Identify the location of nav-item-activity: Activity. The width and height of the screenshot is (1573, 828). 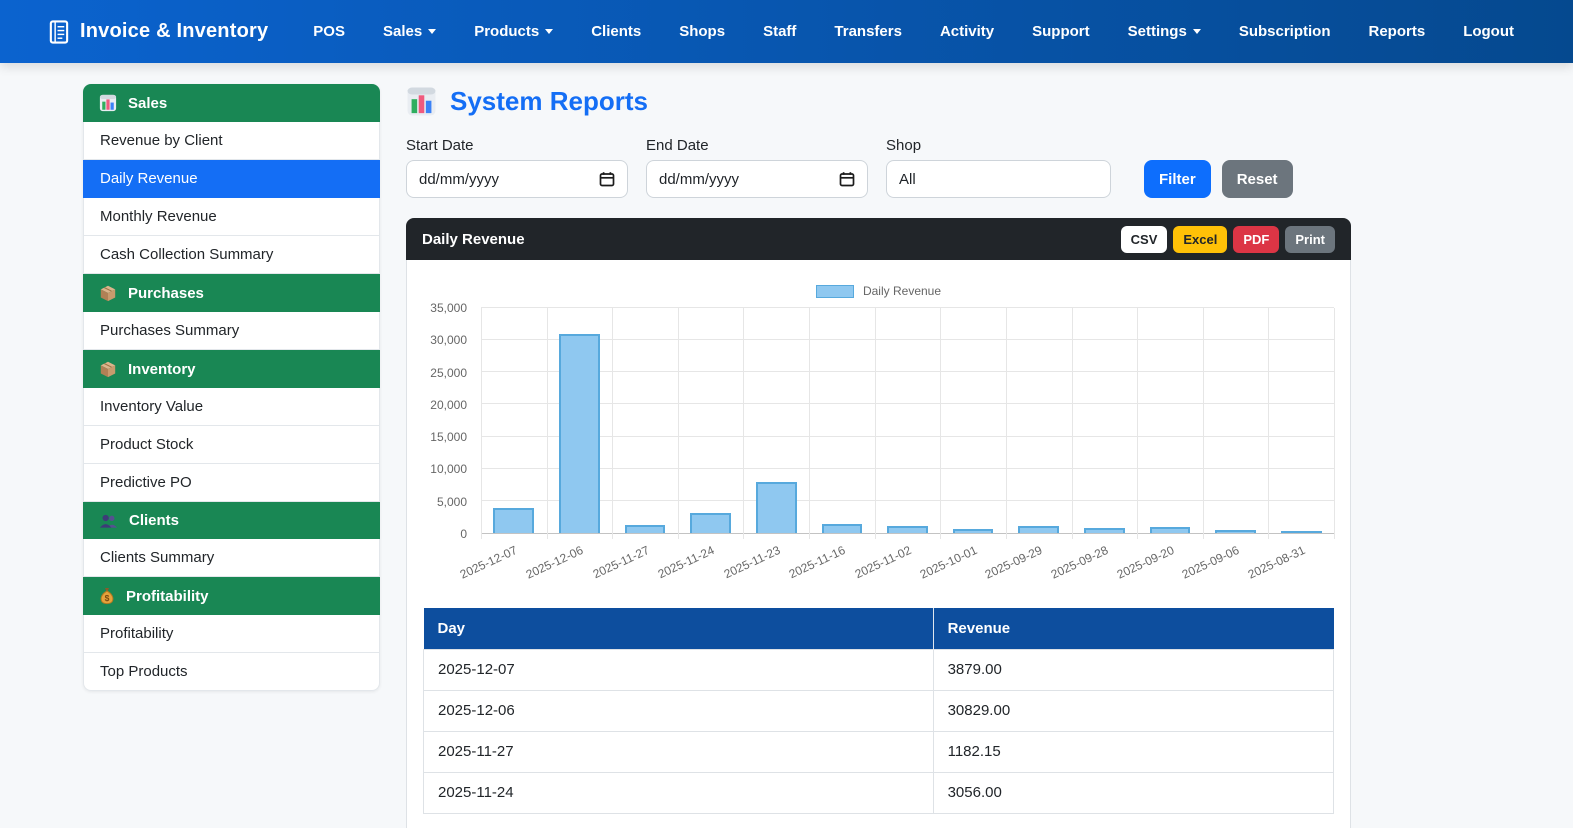
(967, 31).